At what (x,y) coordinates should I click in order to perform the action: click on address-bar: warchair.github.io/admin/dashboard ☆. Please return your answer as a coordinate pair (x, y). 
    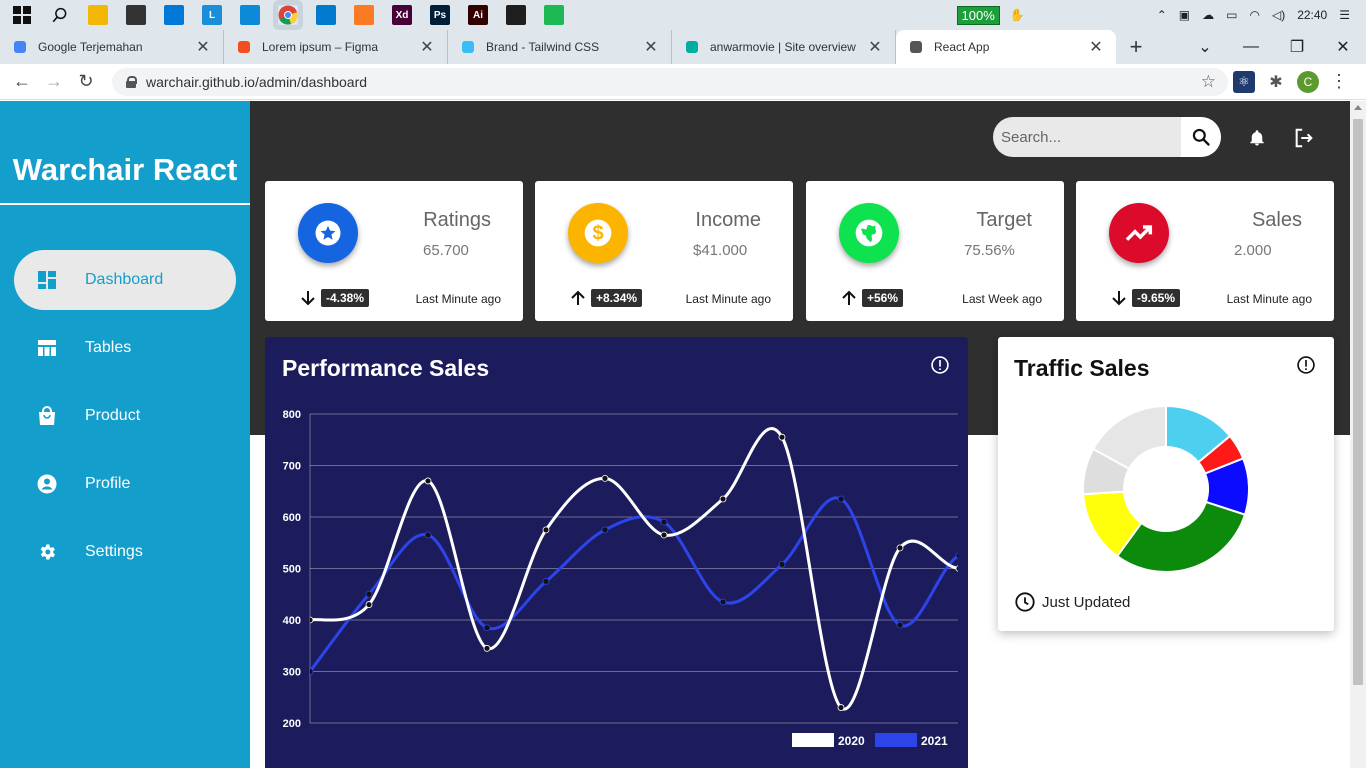
    Looking at the image, I should click on (670, 81).